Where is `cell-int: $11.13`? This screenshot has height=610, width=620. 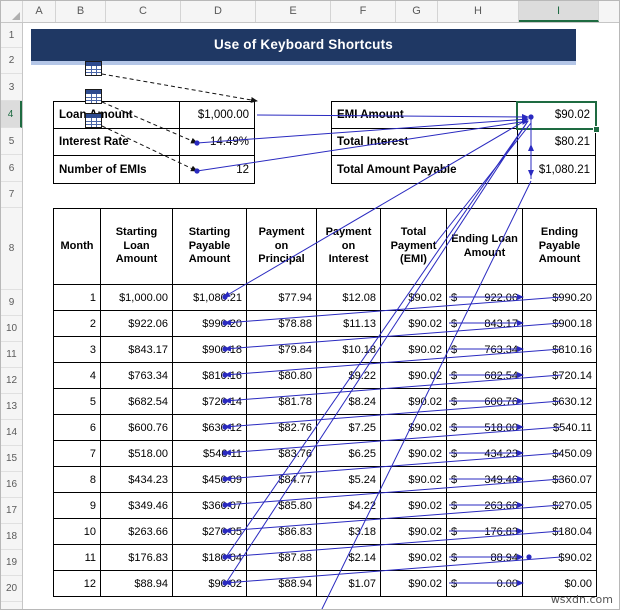 cell-int: $11.13 is located at coordinates (348, 323).